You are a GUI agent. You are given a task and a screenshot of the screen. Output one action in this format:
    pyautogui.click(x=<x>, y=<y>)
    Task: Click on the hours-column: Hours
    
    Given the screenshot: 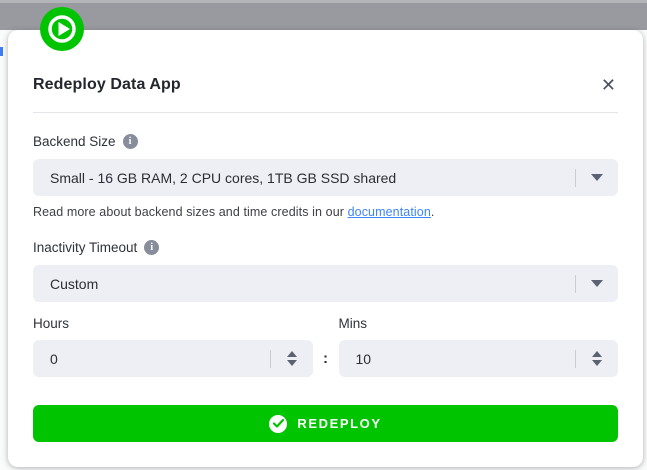 What is the action you would take?
    pyautogui.click(x=173, y=346)
    